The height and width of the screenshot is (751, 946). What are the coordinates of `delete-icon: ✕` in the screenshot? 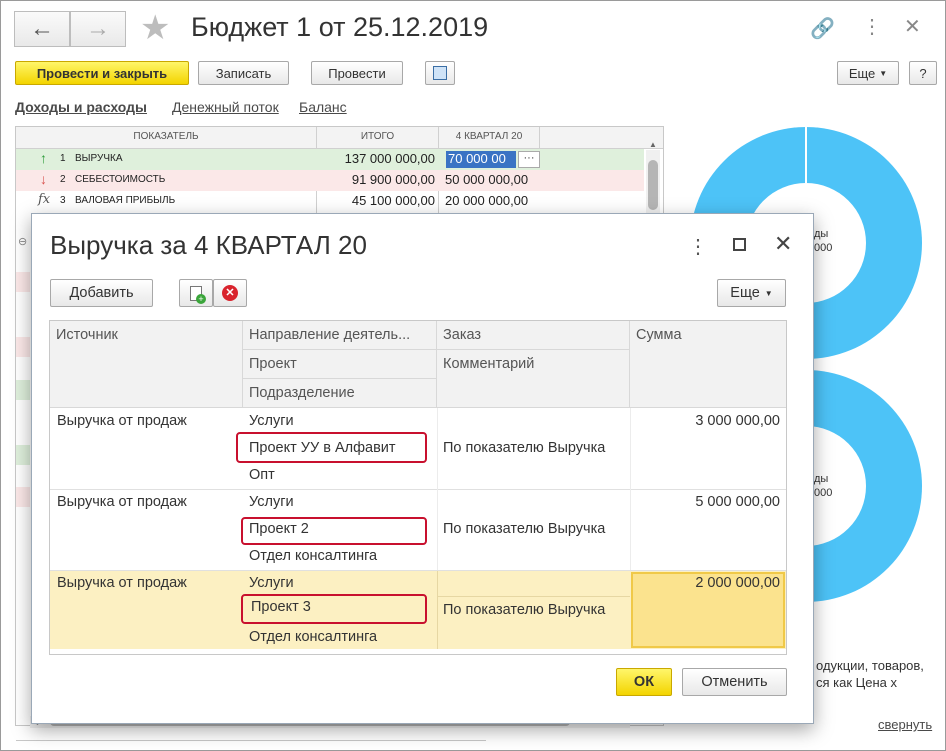 It's located at (230, 293).